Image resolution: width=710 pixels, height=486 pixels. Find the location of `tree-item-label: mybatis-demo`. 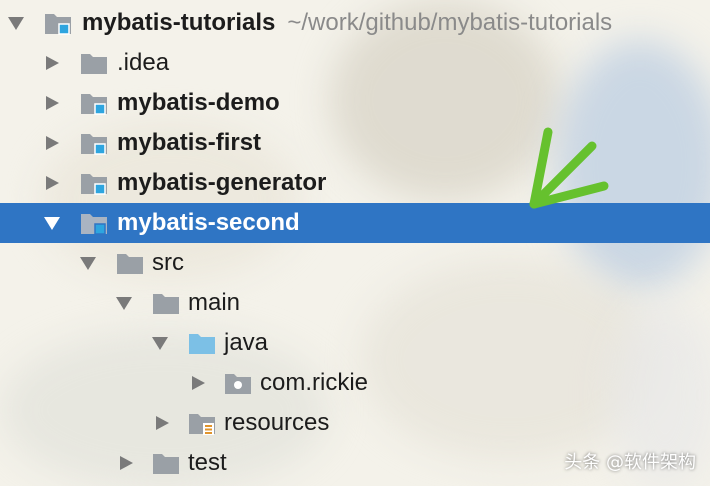

tree-item-label: mybatis-demo is located at coordinates (198, 102).